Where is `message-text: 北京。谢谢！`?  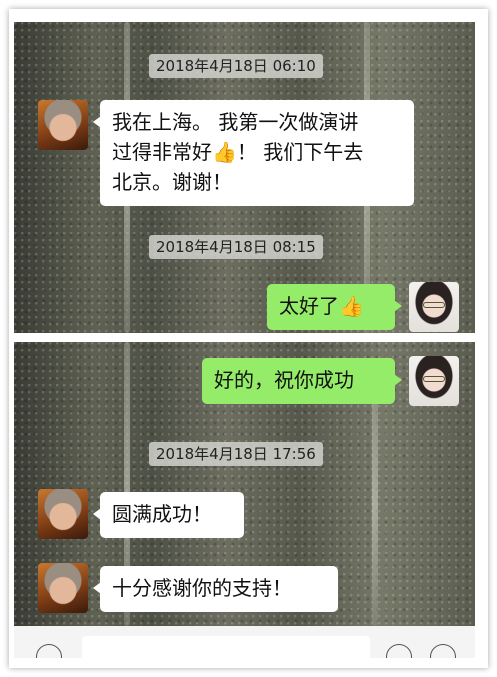 message-text: 北京。谢谢！ is located at coordinates (172, 182).